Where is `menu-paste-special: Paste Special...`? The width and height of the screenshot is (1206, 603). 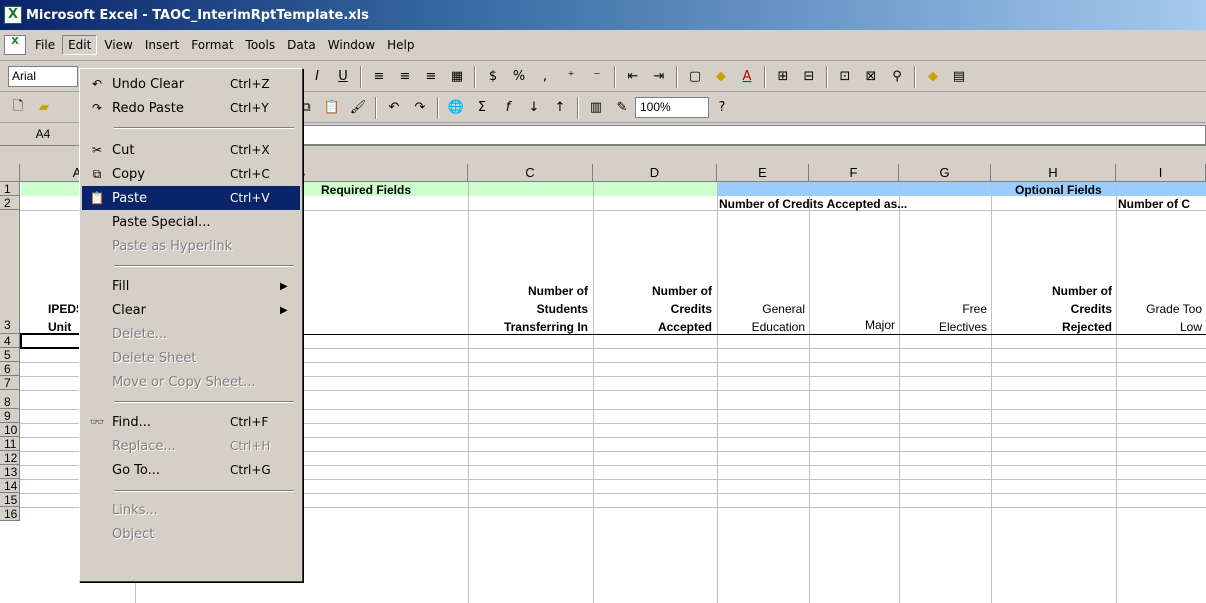
menu-paste-special: Paste Special... is located at coordinates (191, 222).